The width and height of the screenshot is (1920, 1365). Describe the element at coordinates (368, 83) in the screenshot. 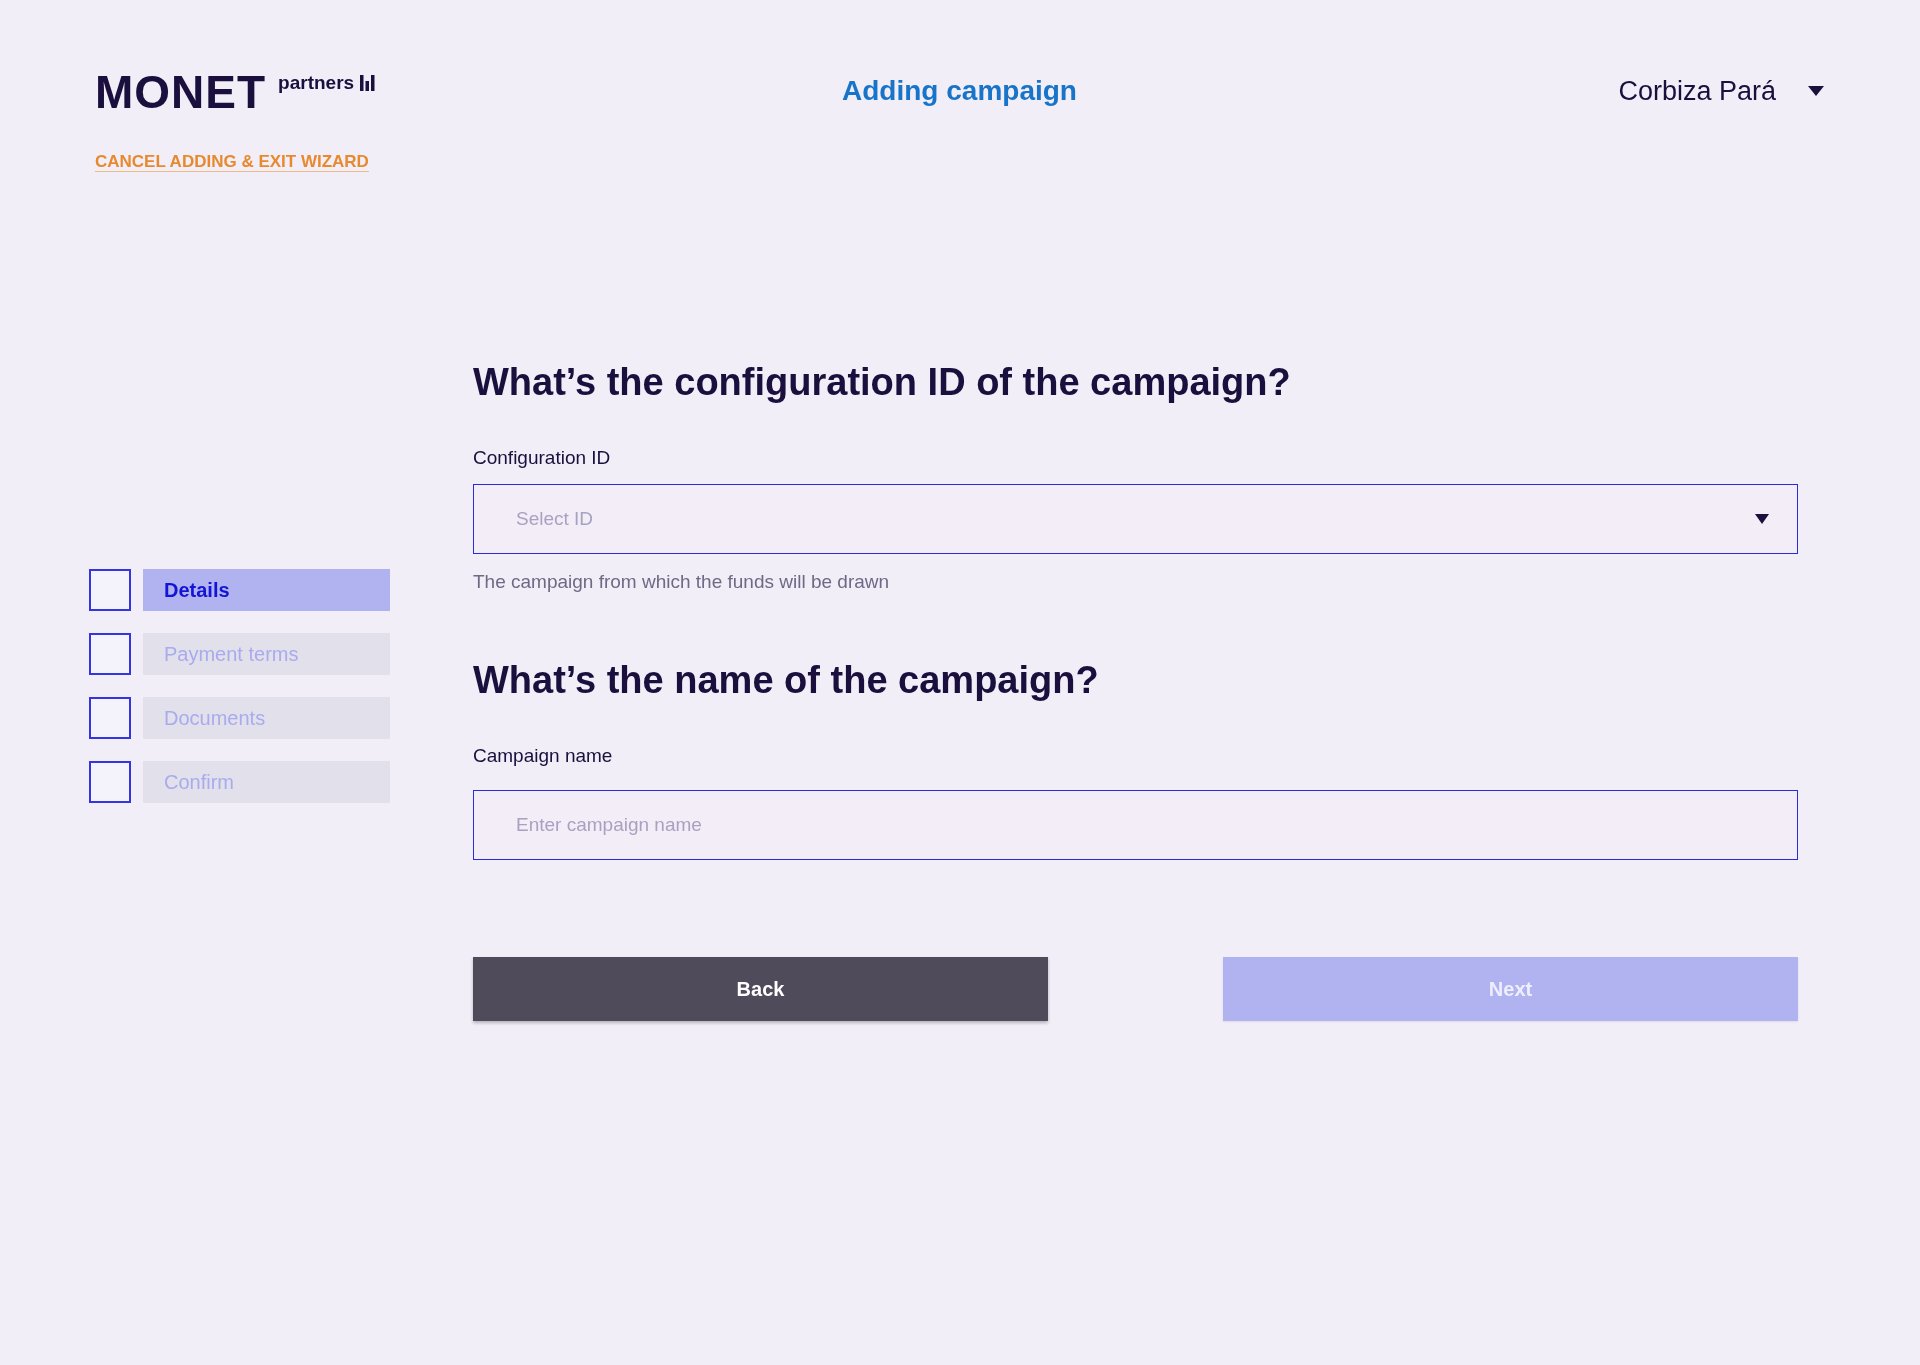

I see `bar-chart-icon` at that location.